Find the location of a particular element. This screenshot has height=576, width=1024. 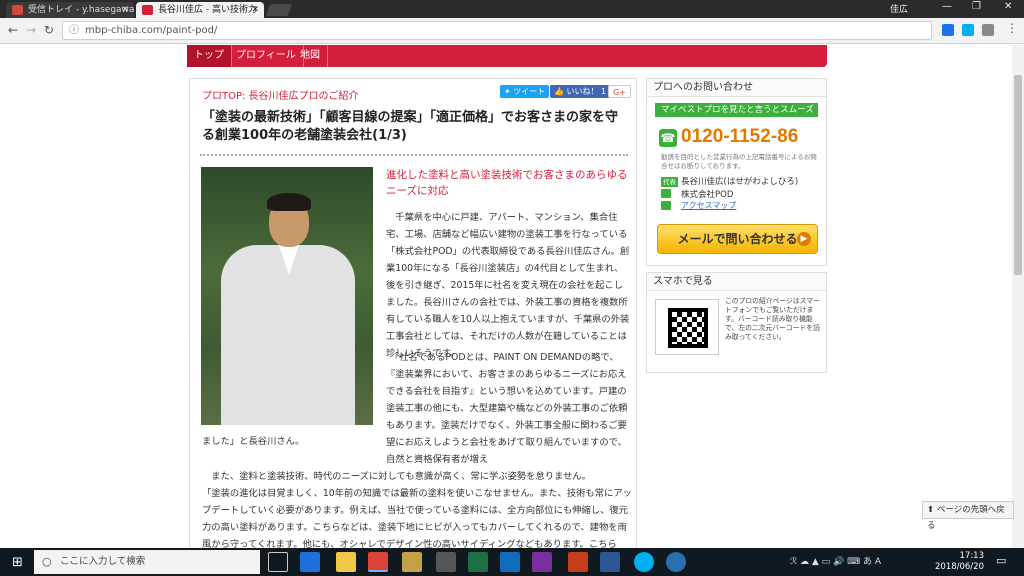

nav-top: トップ is located at coordinates (209, 56).